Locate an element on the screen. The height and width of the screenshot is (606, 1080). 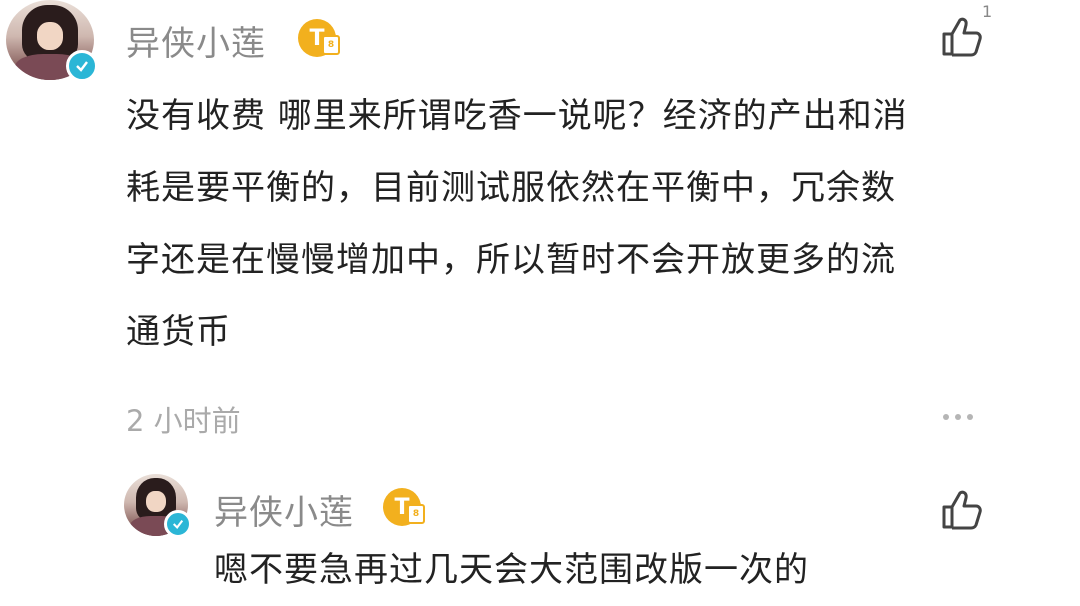
comment-line: 通货币 is located at coordinates (178, 332).